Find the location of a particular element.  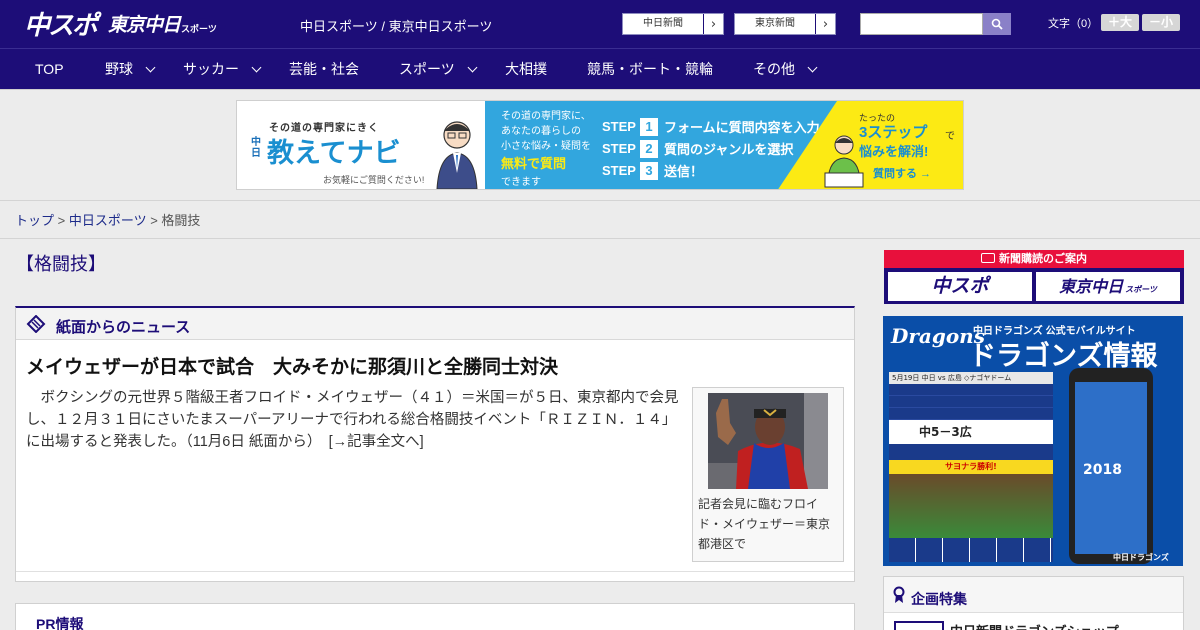

banner-step-3: STEP 3 送信！ is located at coordinates (652, 170).